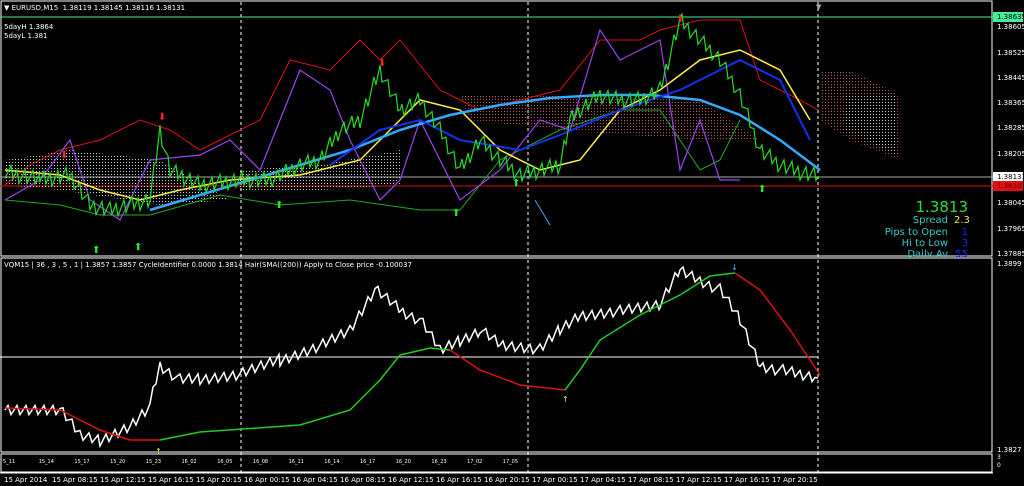 This screenshot has height=486, width=1024. I want to click on spread-label: Spread, so click(930, 220).